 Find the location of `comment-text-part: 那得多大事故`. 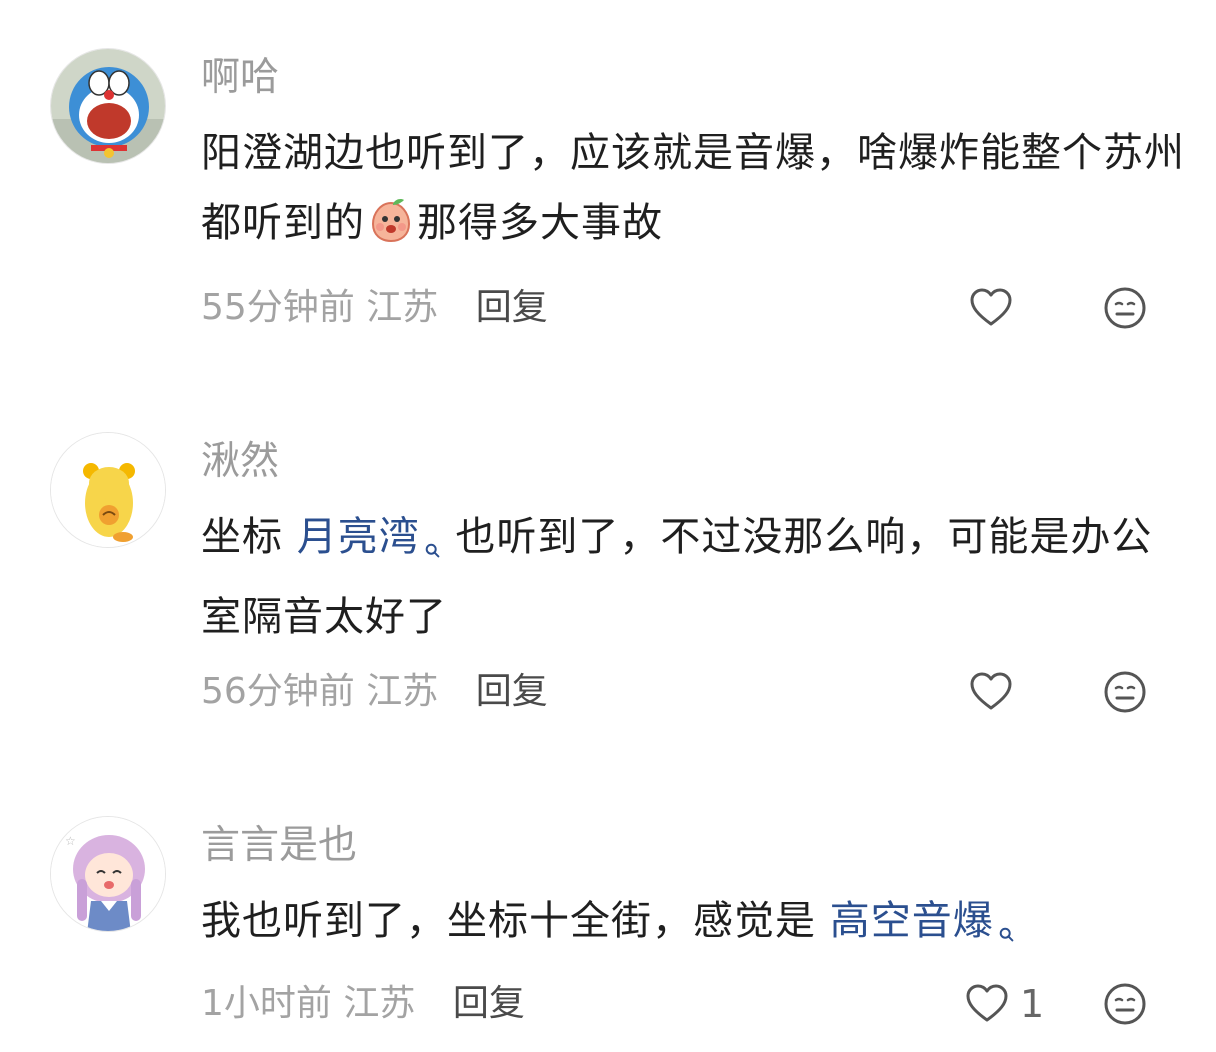

comment-text-part: 那得多大事故 is located at coordinates (540, 223).